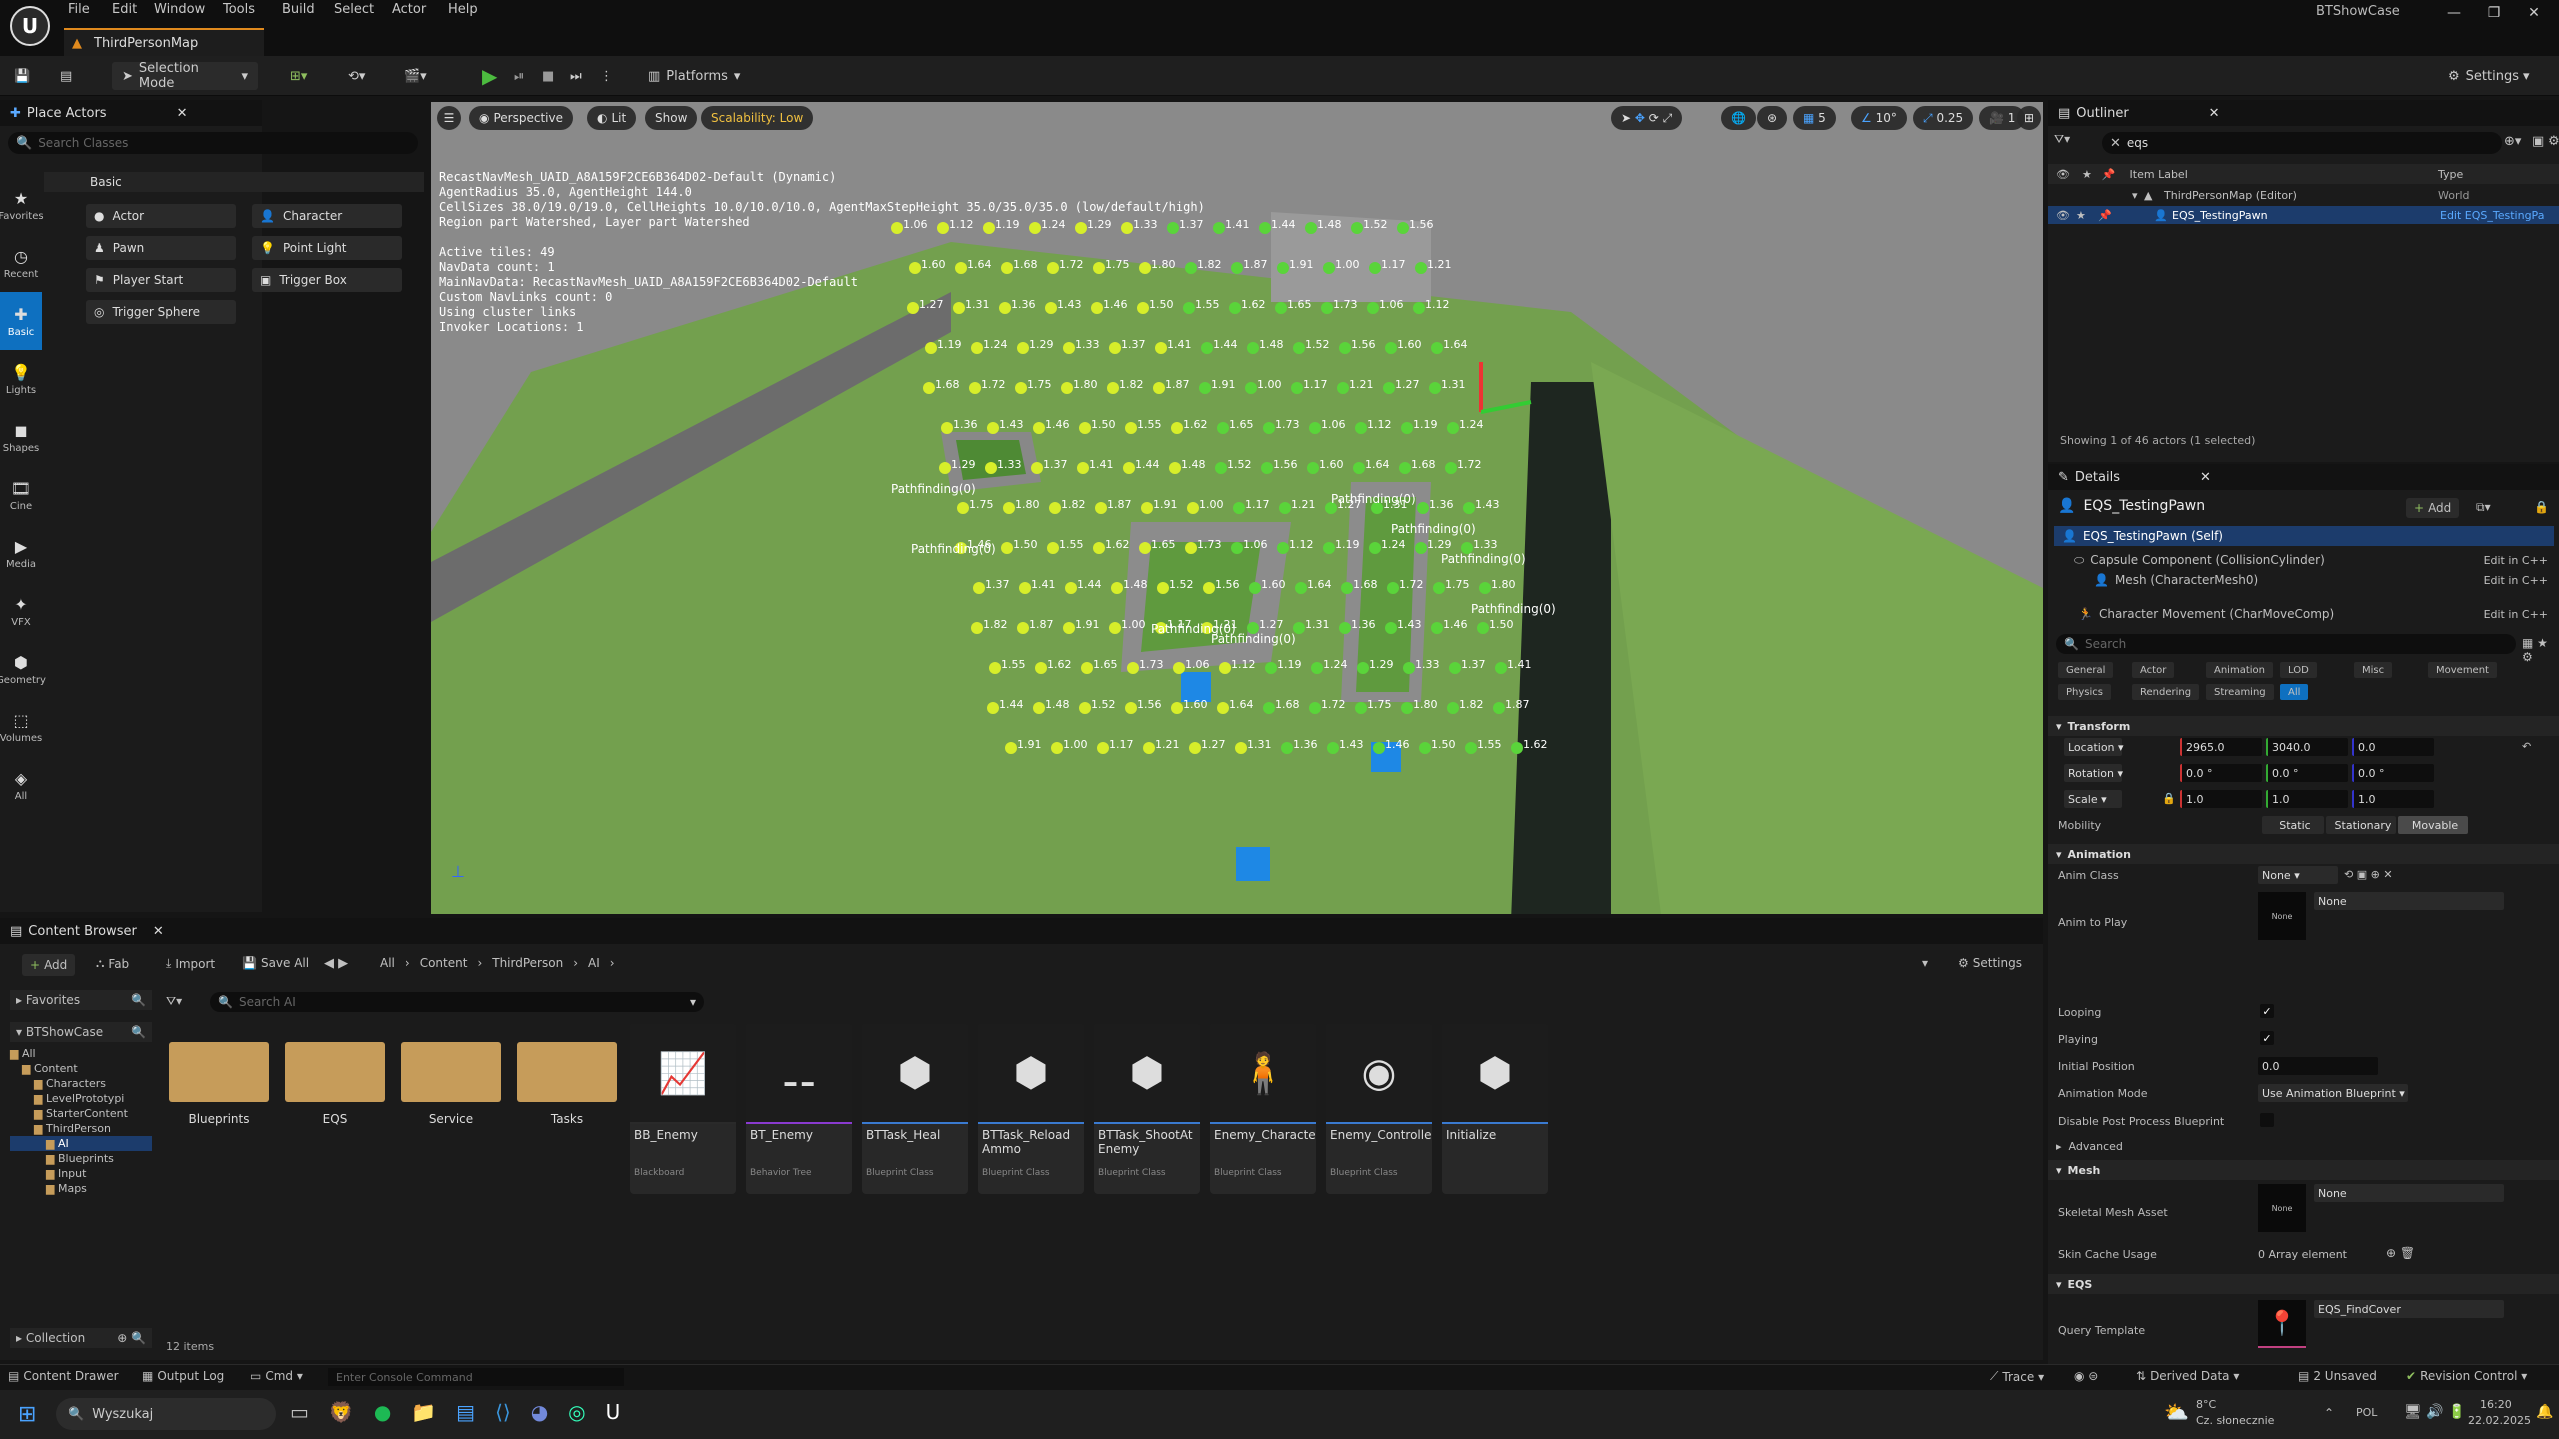 The image size is (2559, 1439). What do you see at coordinates (190, 963) in the screenshot?
I see `import-button: ⤓ Import` at bounding box center [190, 963].